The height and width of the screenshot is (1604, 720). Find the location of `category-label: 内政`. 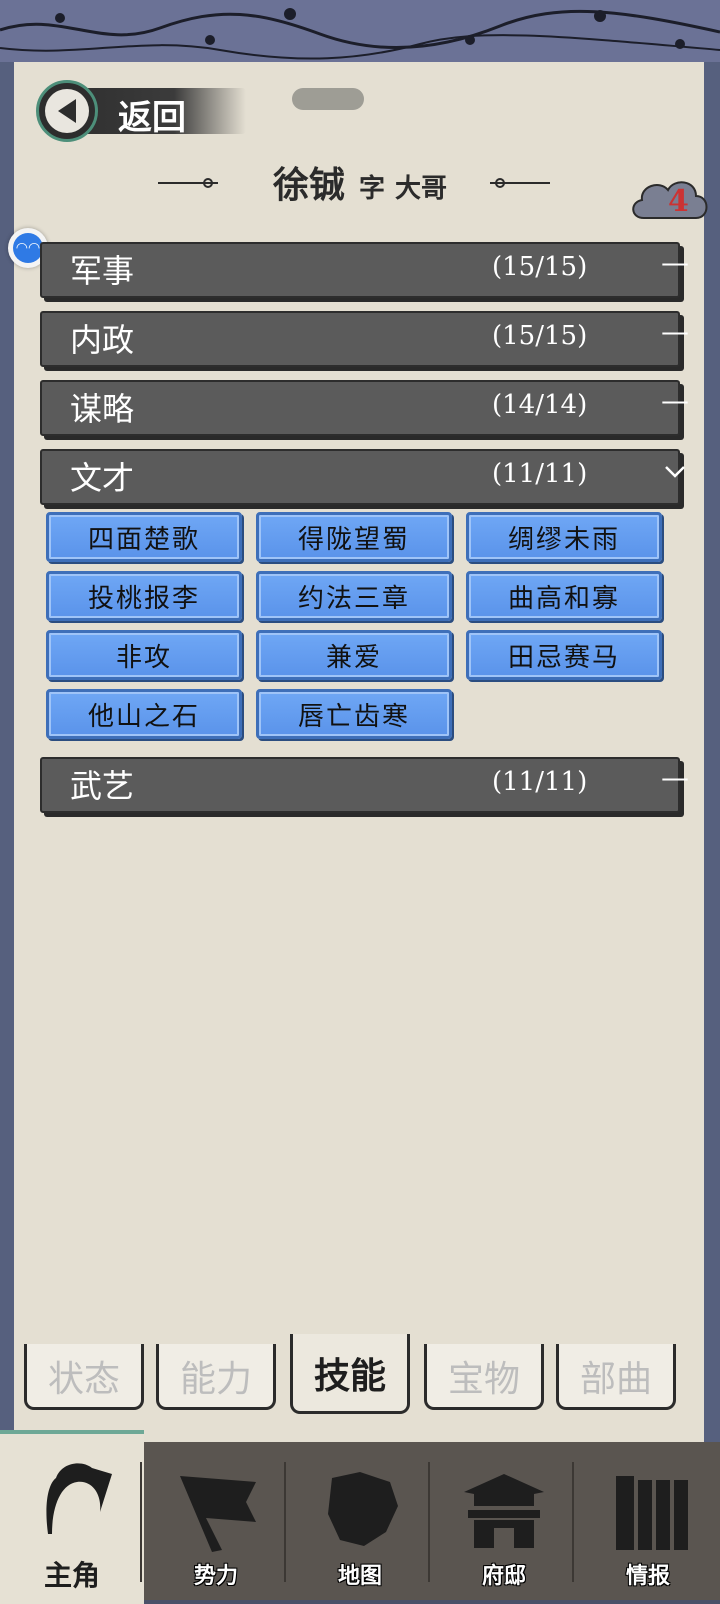

category-label: 内政 is located at coordinates (102, 340).